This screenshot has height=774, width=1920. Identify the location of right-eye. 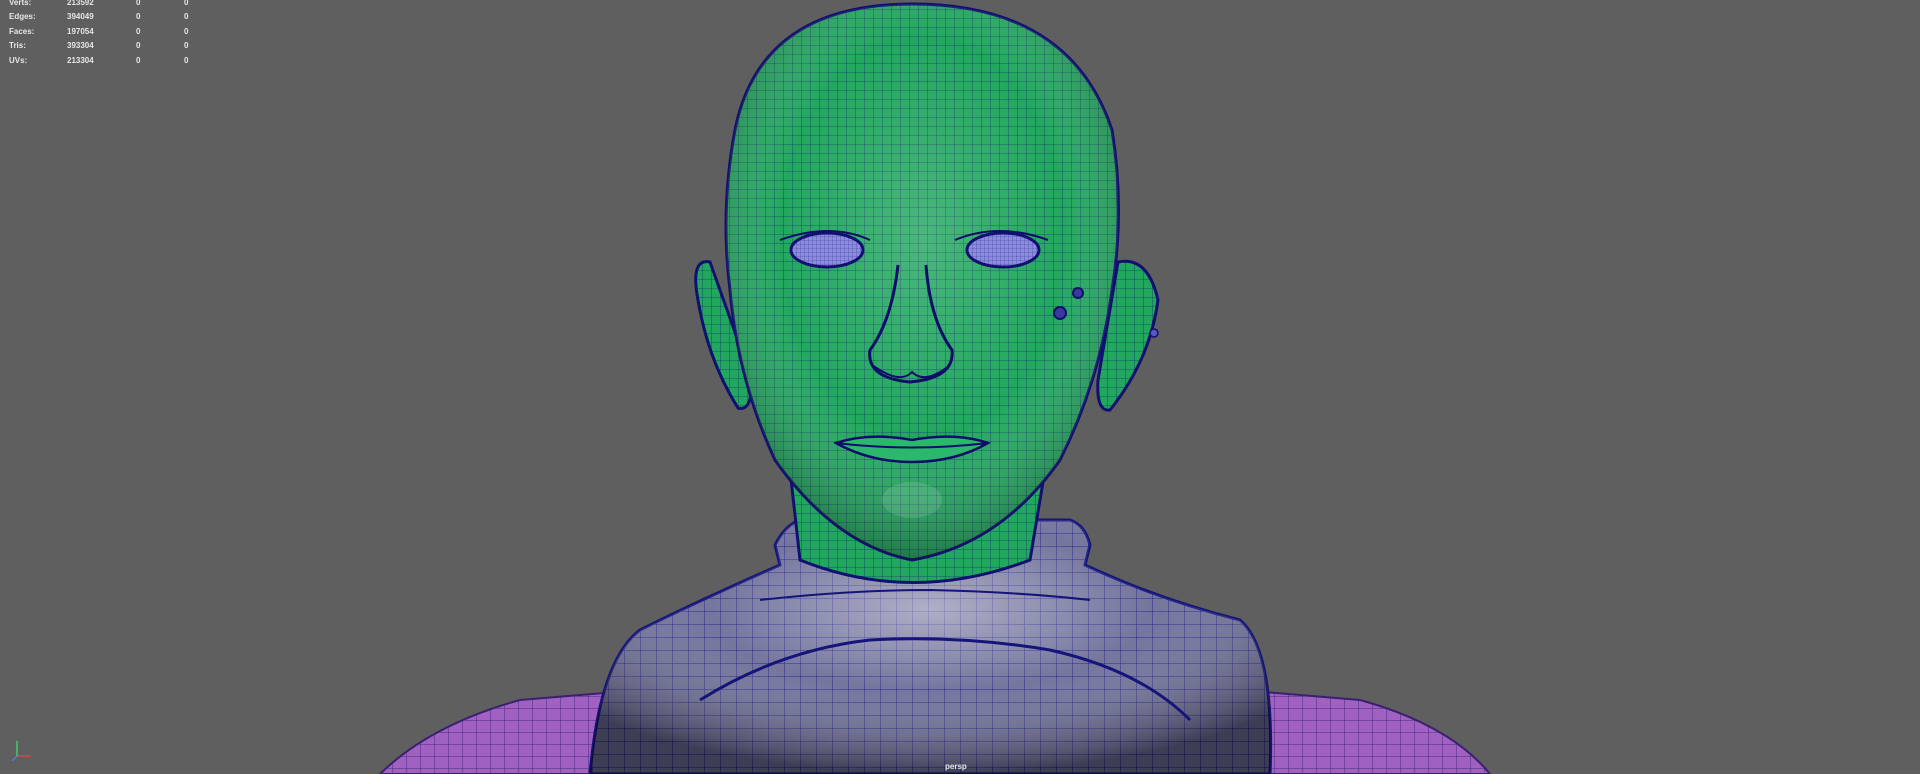
(1003, 250).